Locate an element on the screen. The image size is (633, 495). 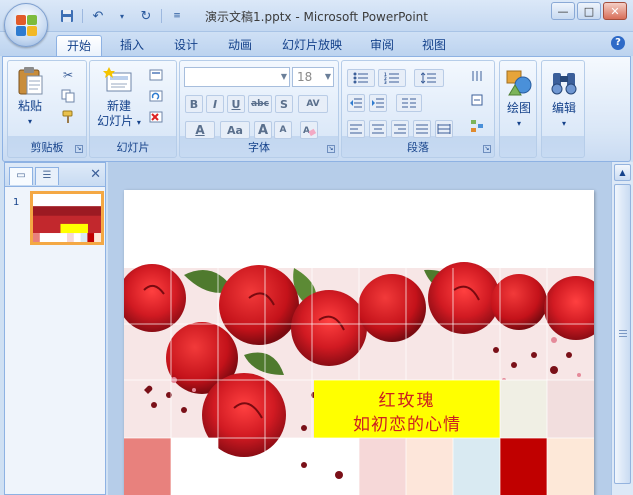
columns-icon is located at coordinates (409, 103).